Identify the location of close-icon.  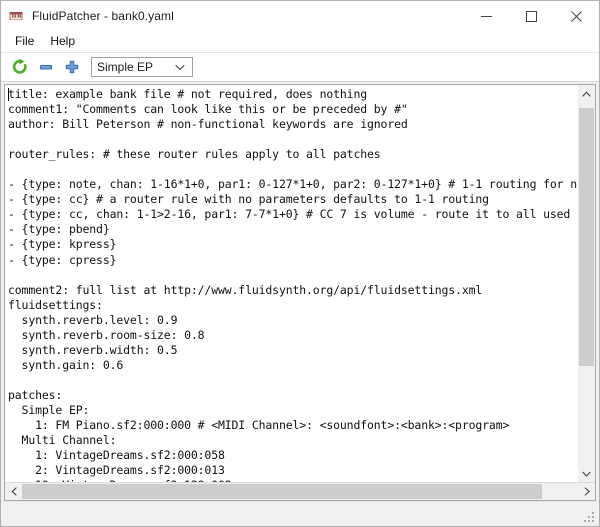
(576, 16).